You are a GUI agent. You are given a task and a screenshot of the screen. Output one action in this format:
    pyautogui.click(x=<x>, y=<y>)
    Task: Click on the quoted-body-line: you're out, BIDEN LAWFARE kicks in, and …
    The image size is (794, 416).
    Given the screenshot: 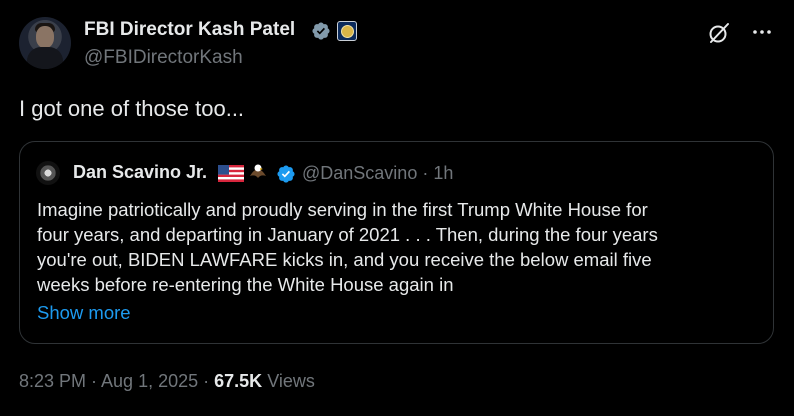 What is the action you would take?
    pyautogui.click(x=344, y=259)
    